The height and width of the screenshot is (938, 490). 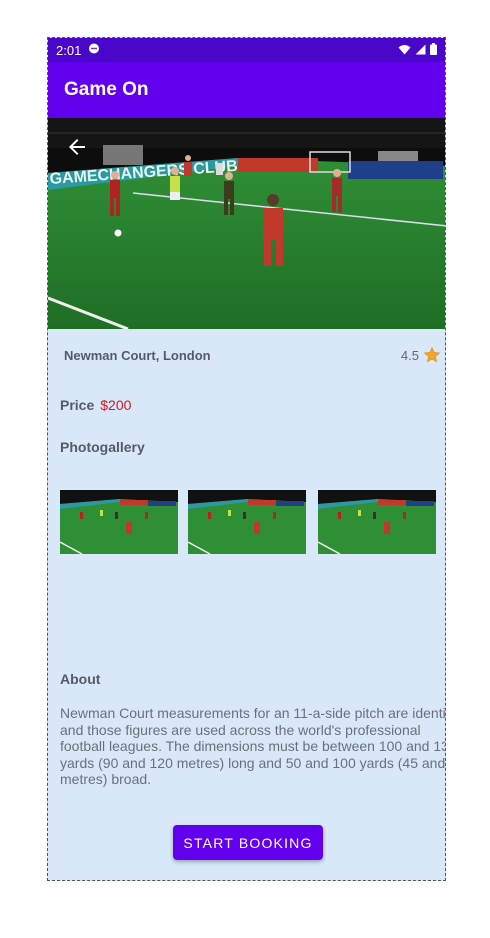 What do you see at coordinates (69, 50) in the screenshot?
I see `status-time: 2:01` at bounding box center [69, 50].